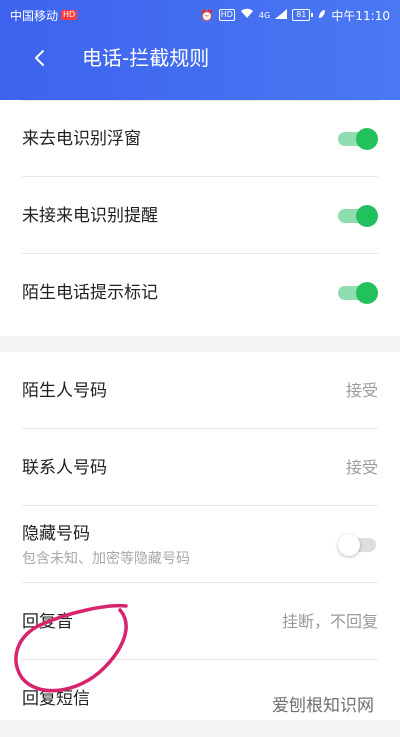 The image size is (400, 737). I want to click on rule-hidden-number: 隐藏号码 包含未知、加密等隐藏号码, so click(200, 544).